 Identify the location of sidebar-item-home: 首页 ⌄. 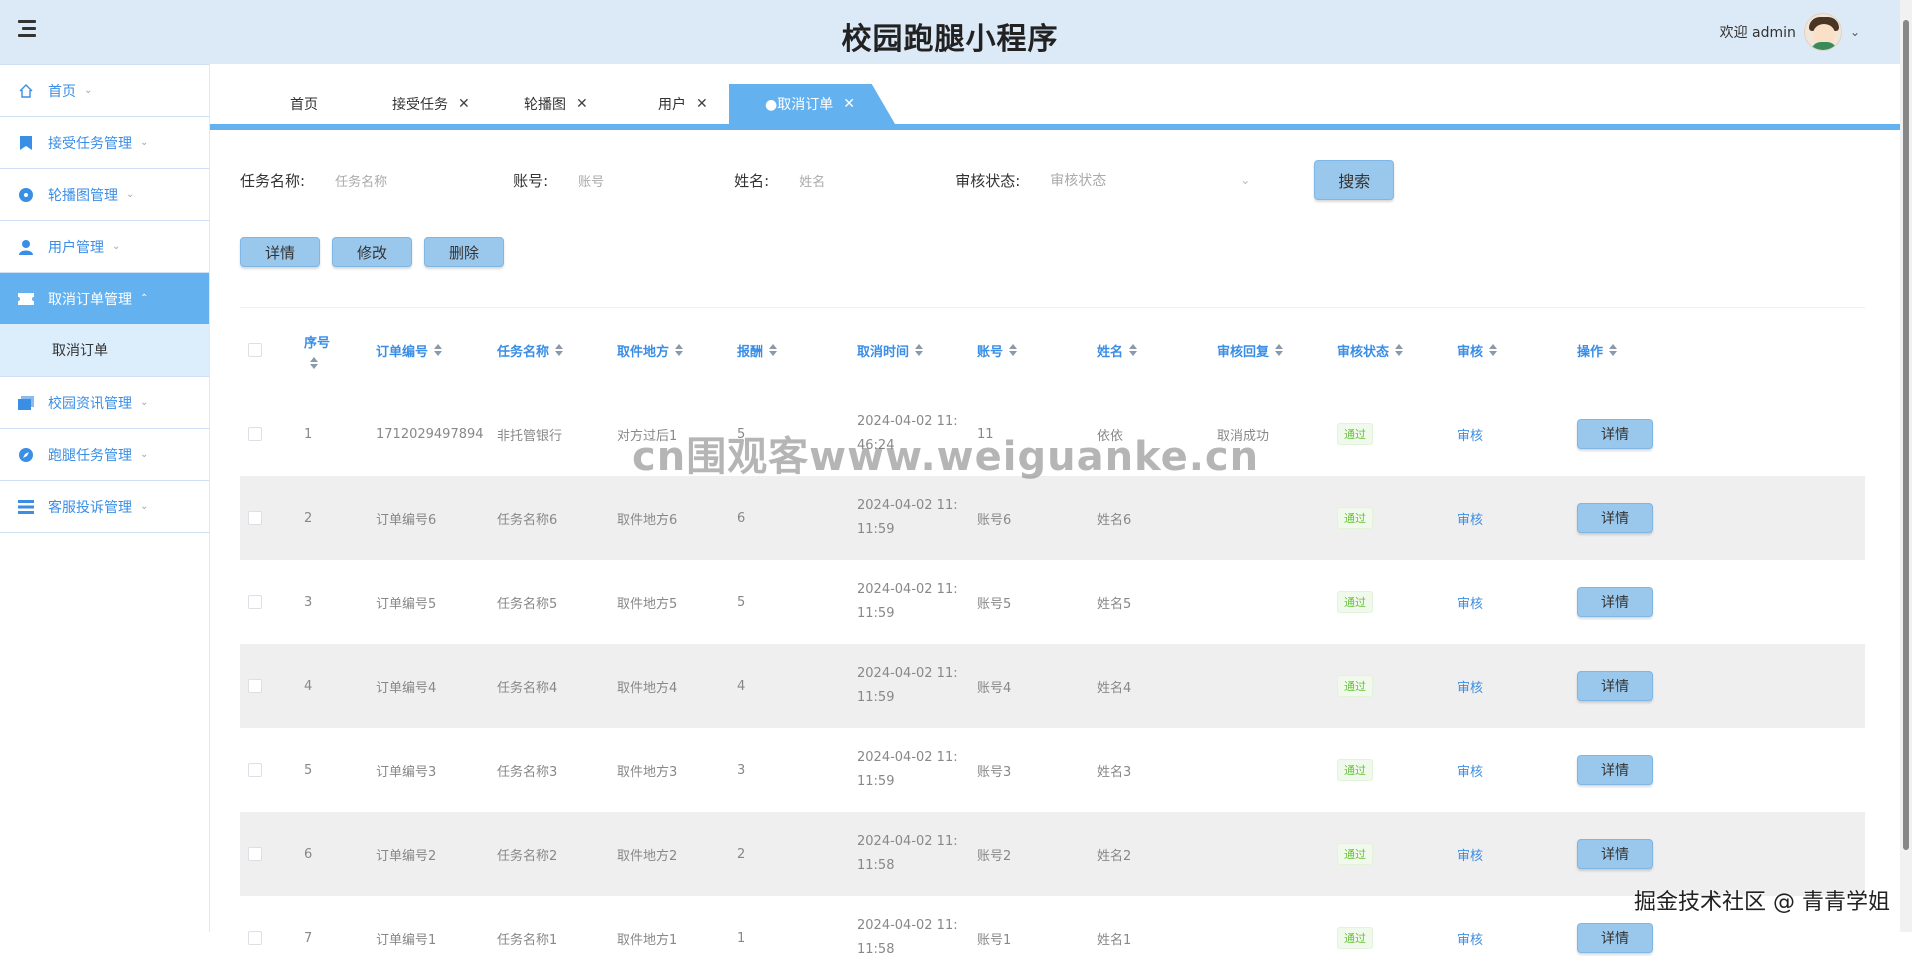
(104, 90).